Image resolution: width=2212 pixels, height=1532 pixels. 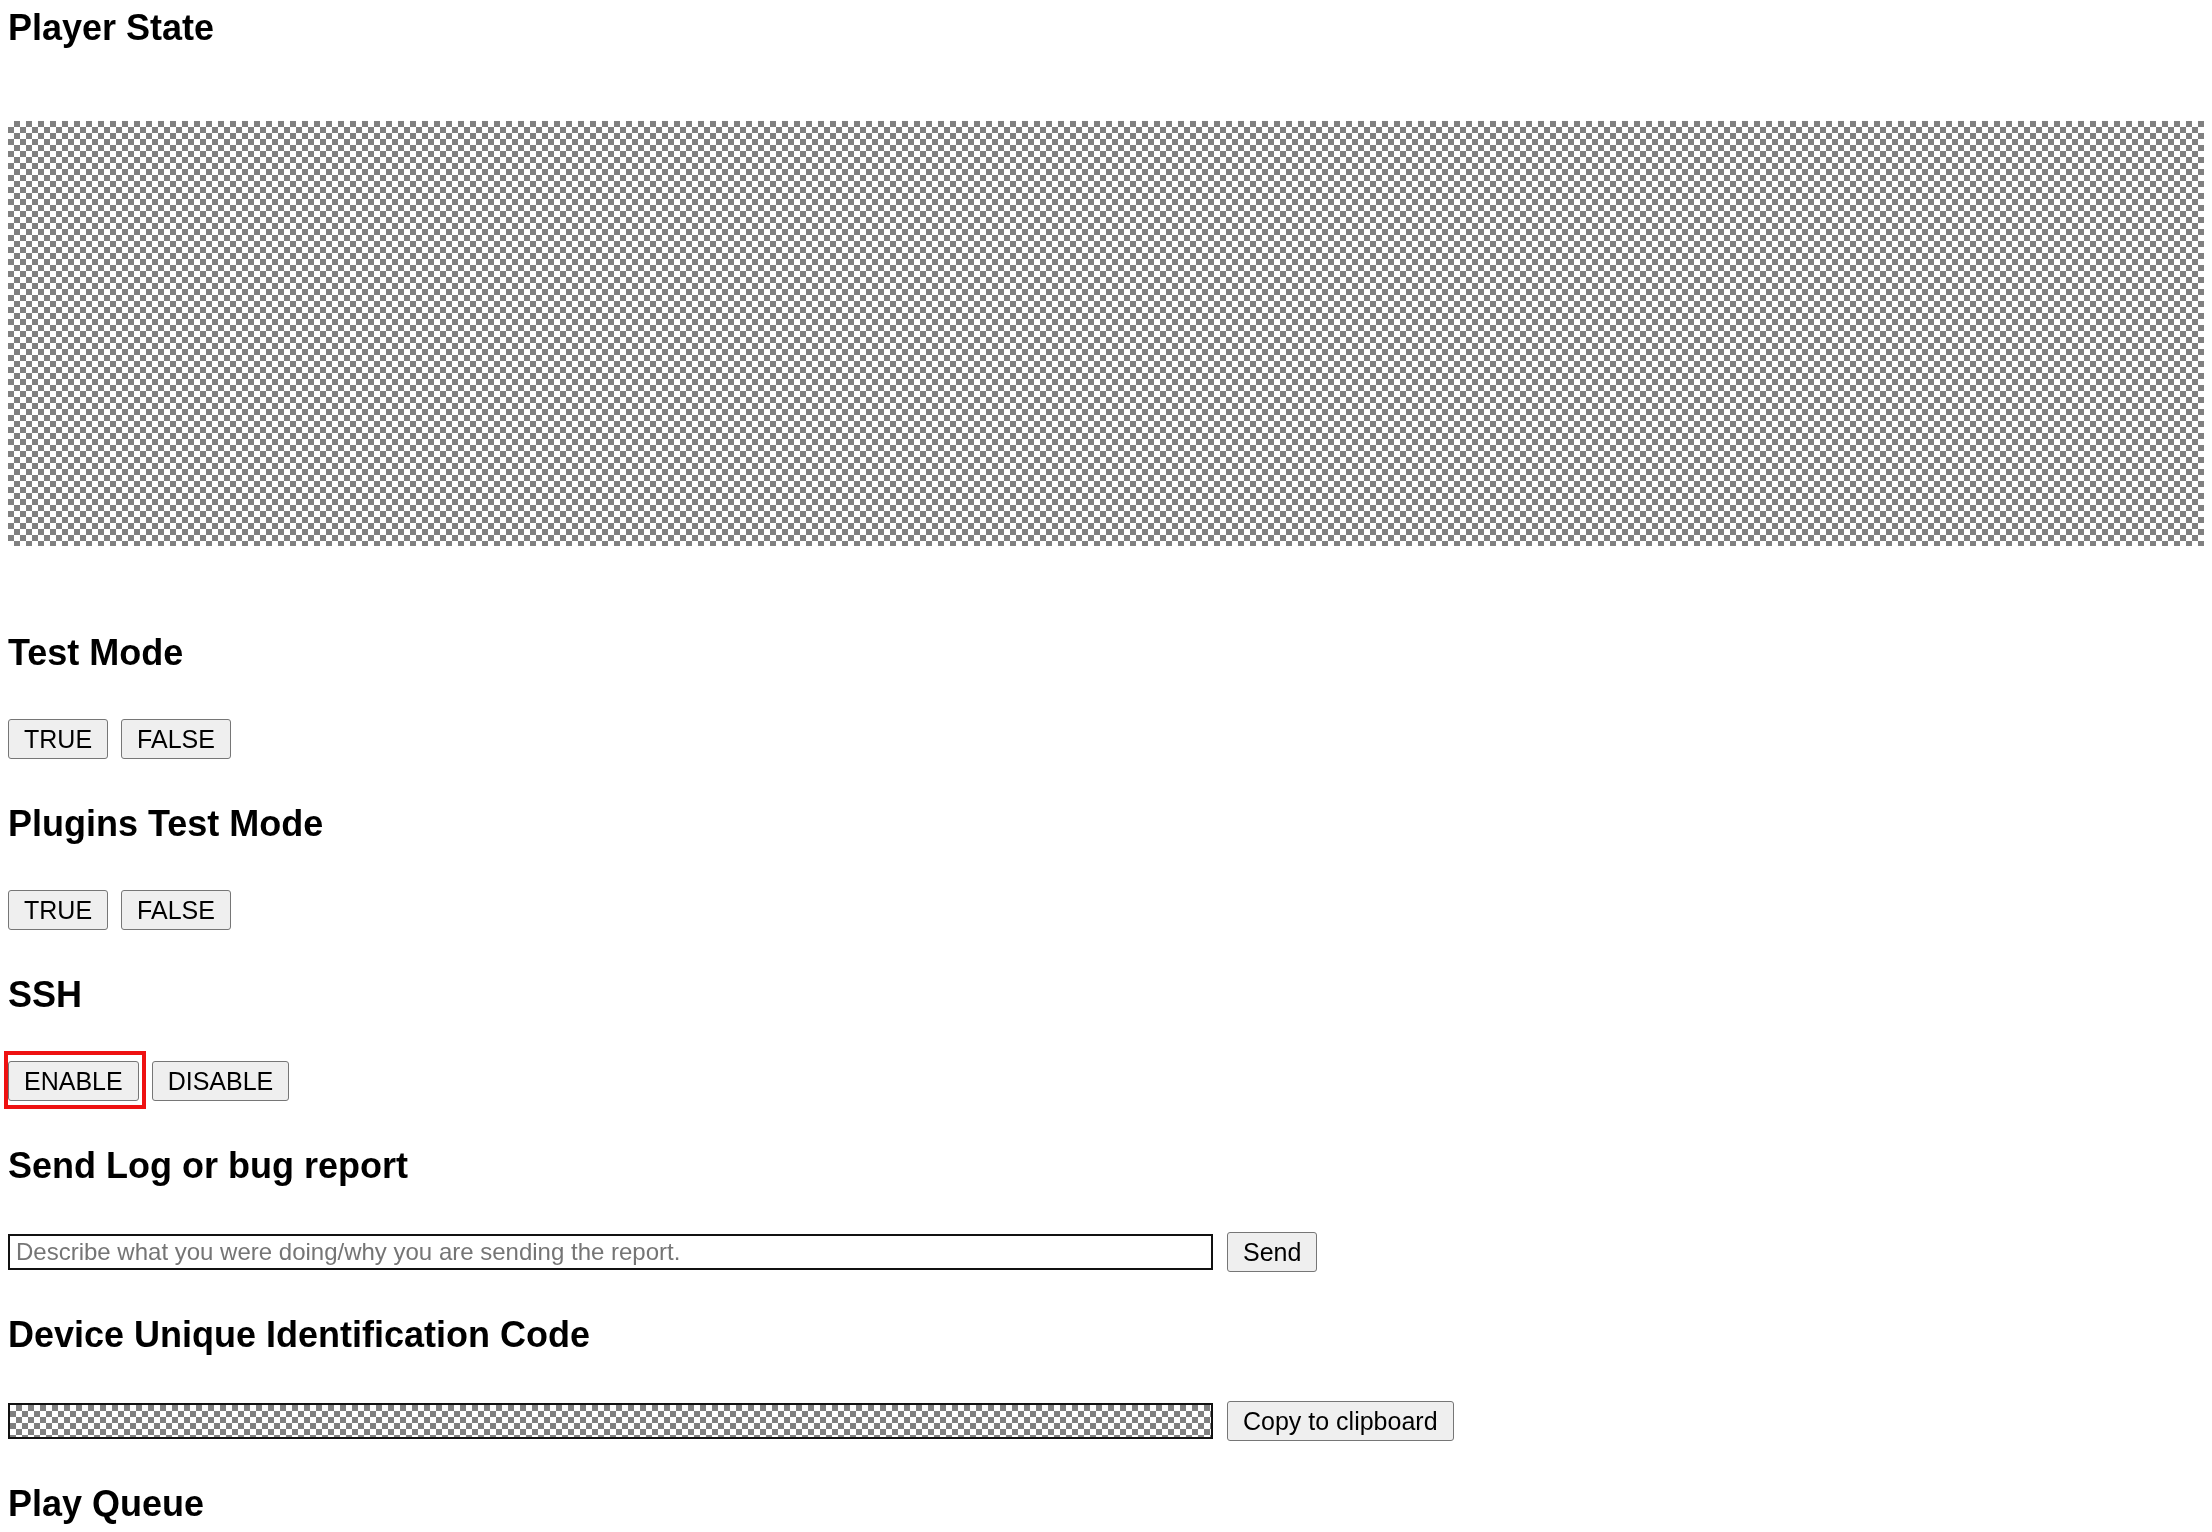 What do you see at coordinates (1272, 1252) in the screenshot?
I see `send-button: Send` at bounding box center [1272, 1252].